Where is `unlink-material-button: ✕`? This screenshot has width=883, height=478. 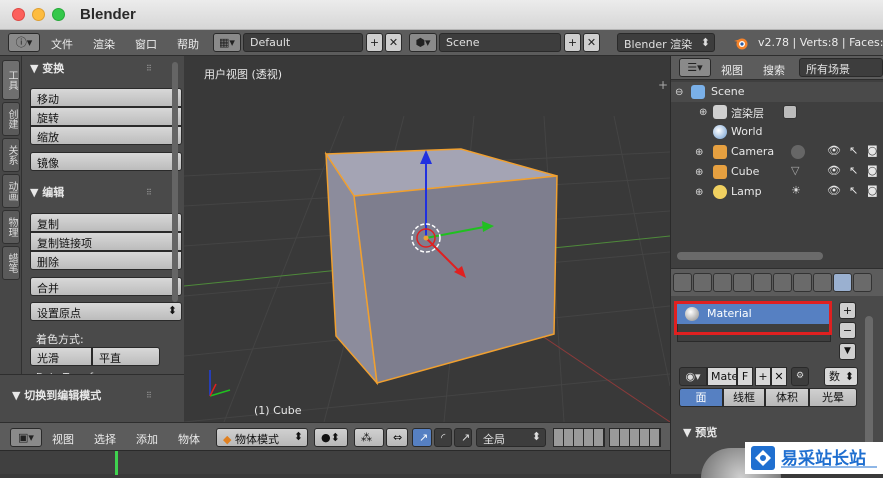
unlink-material-button: ✕ is located at coordinates (779, 376).